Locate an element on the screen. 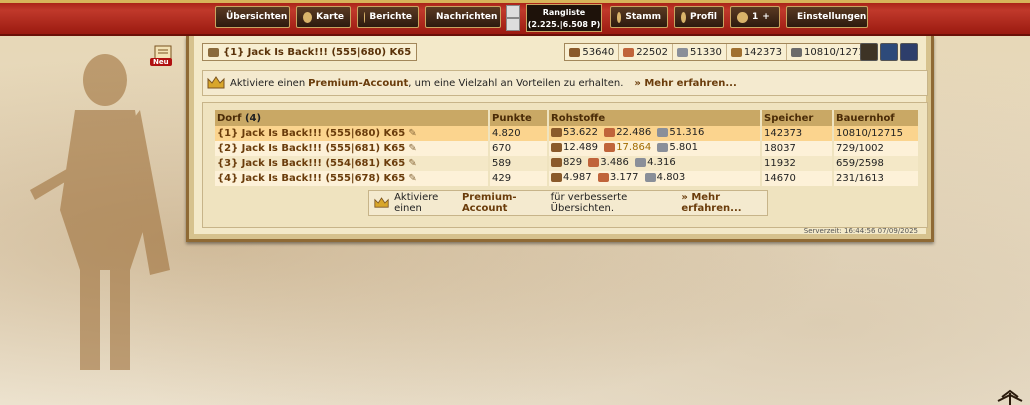  points-cell: 4.820 is located at coordinates (519, 133).